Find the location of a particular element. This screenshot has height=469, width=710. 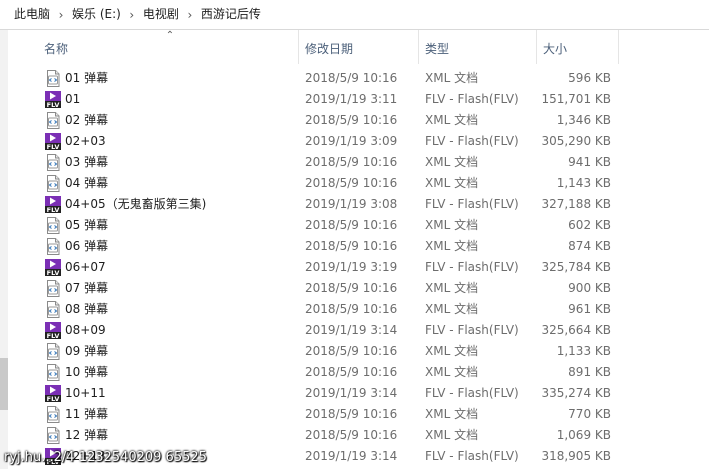

file-row: 01 弹幕 2018/5/9 10:16 XML 文档 596 KB is located at coordinates (359, 78).